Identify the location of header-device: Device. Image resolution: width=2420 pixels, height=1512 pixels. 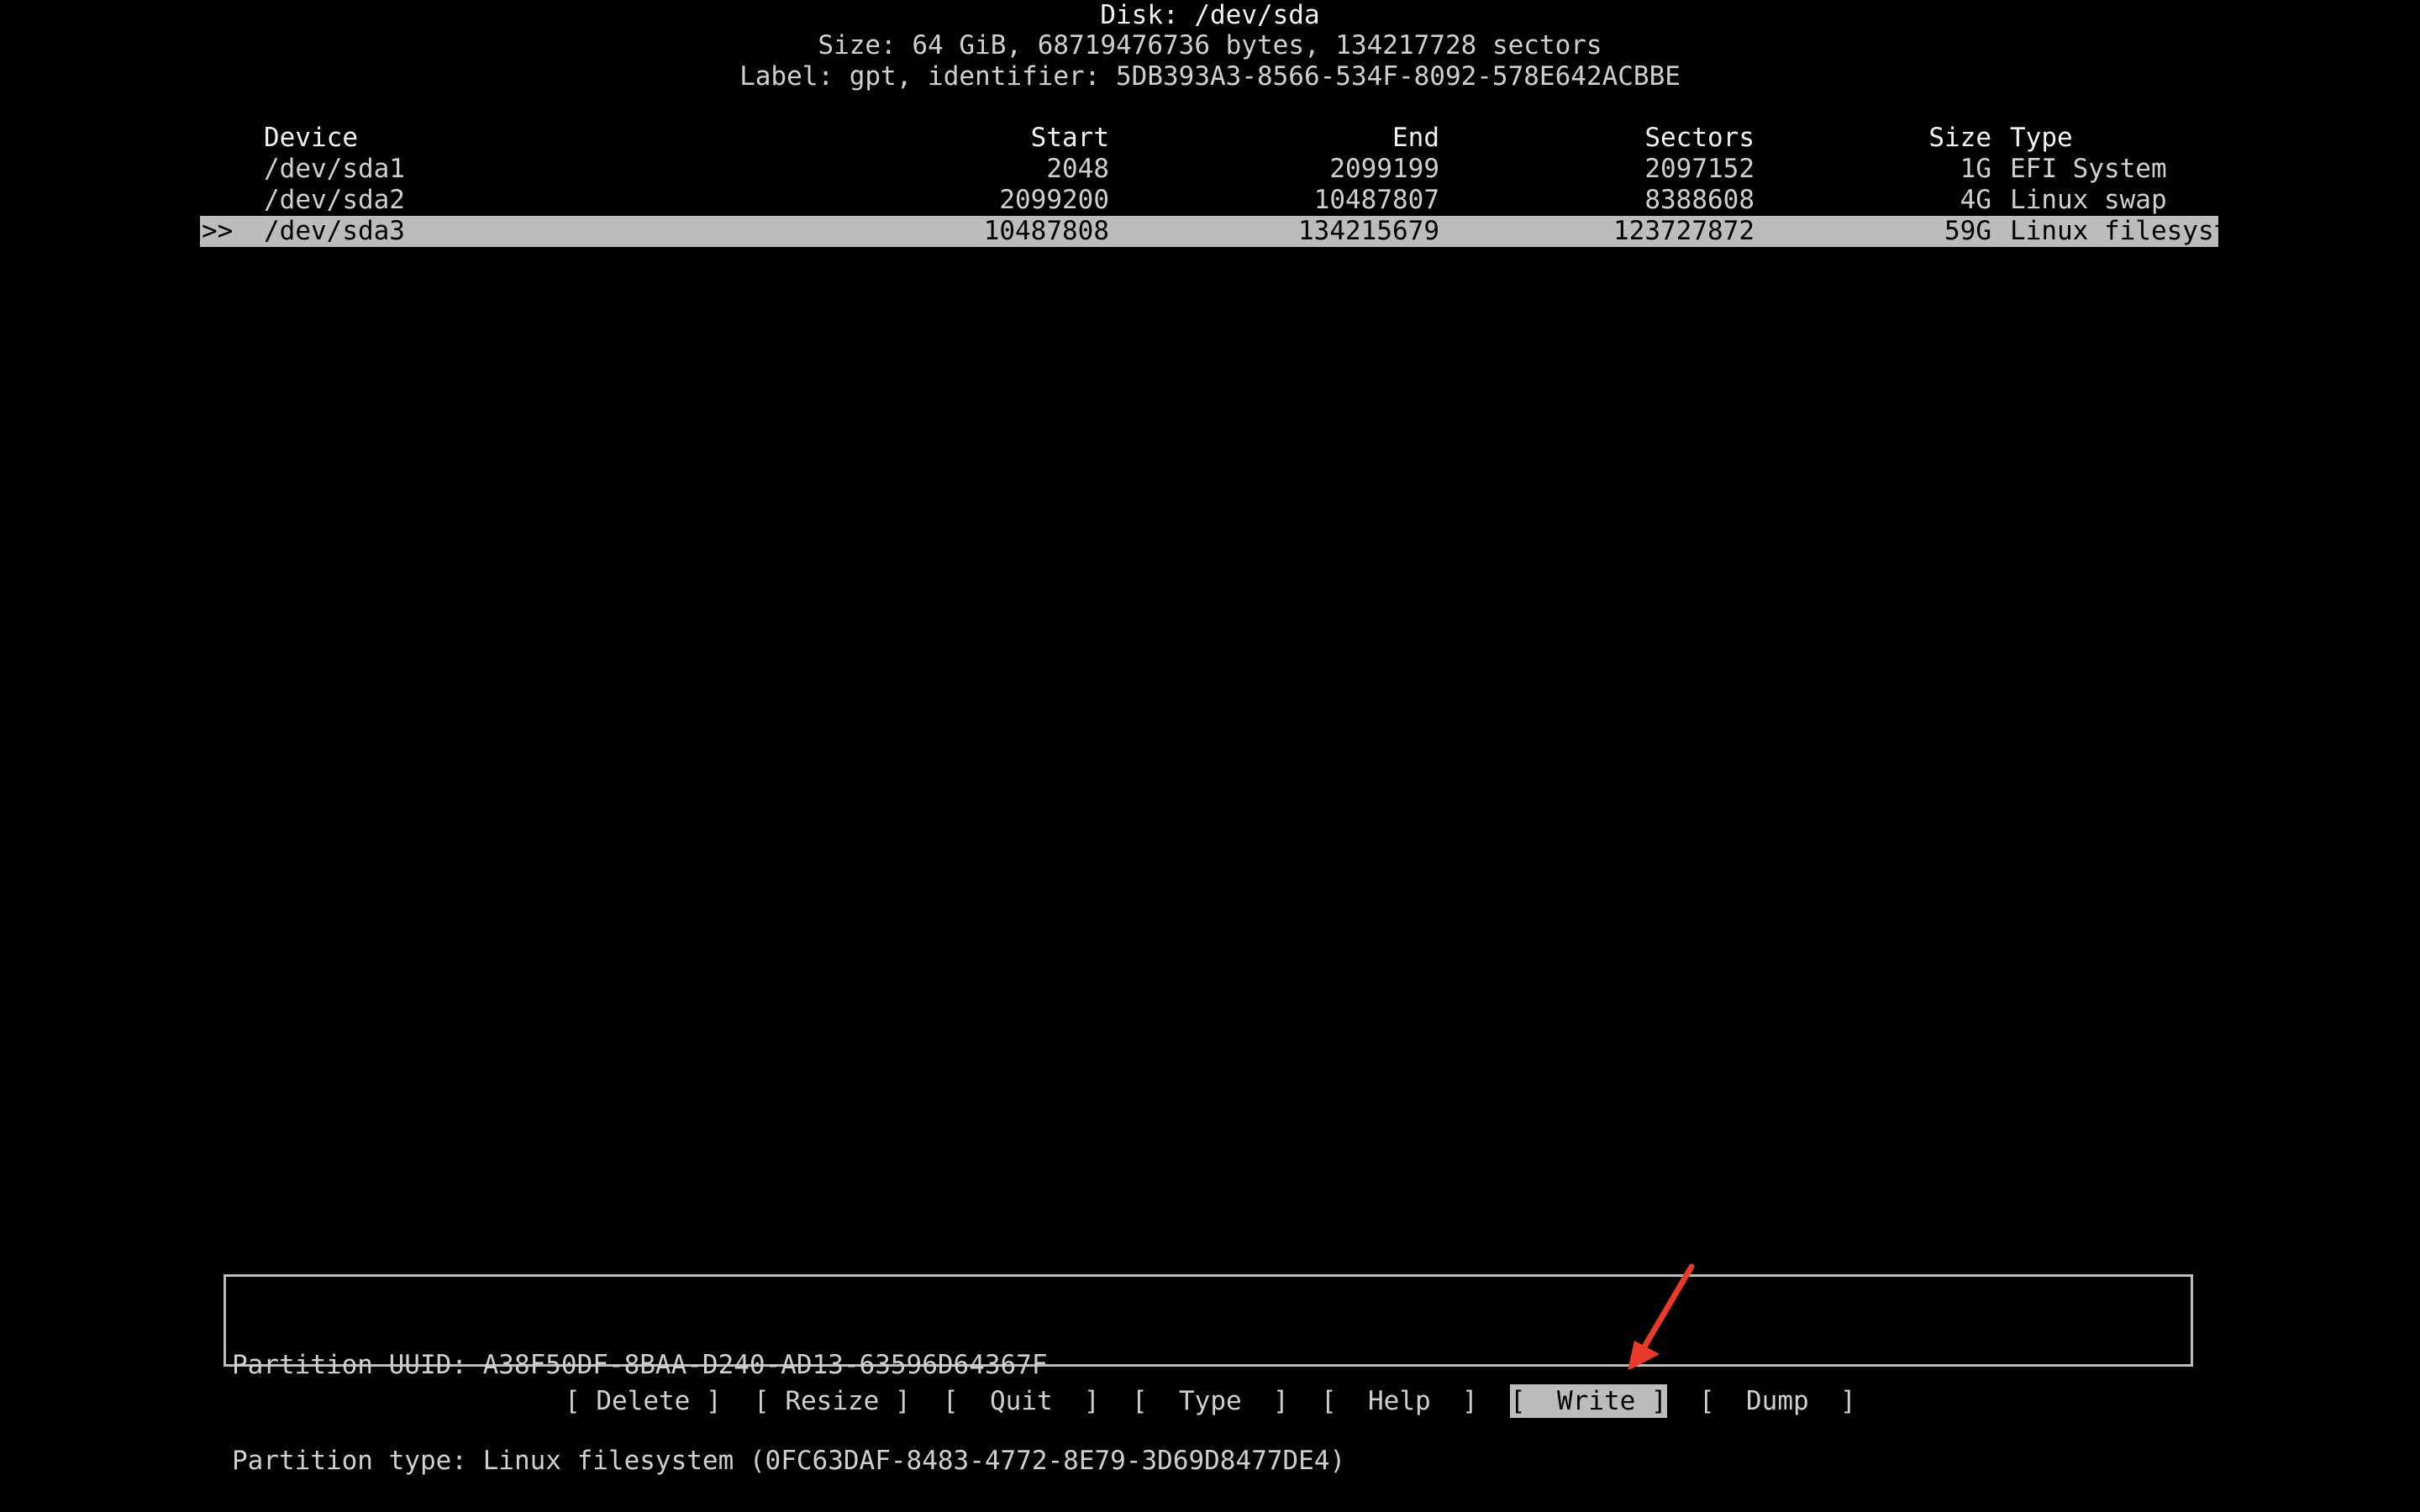
(311, 138).